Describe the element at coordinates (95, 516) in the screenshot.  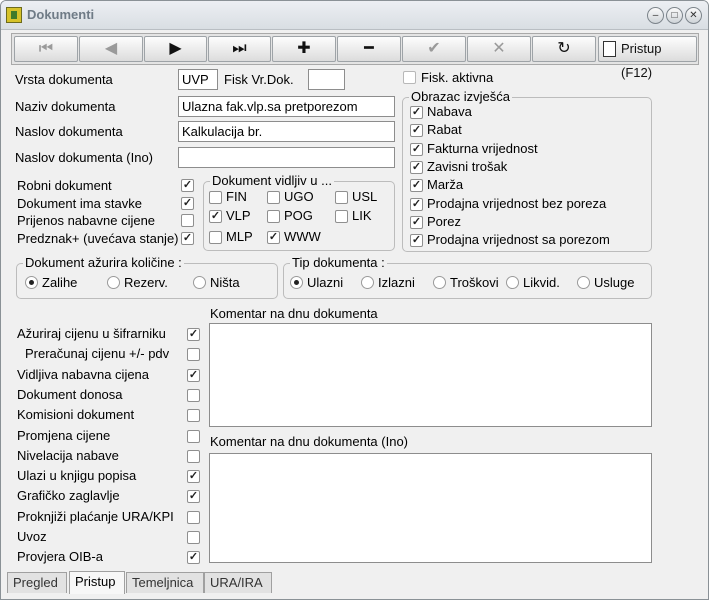
I see `option-label: Proknjiži plaćanje URA/KPI` at that location.